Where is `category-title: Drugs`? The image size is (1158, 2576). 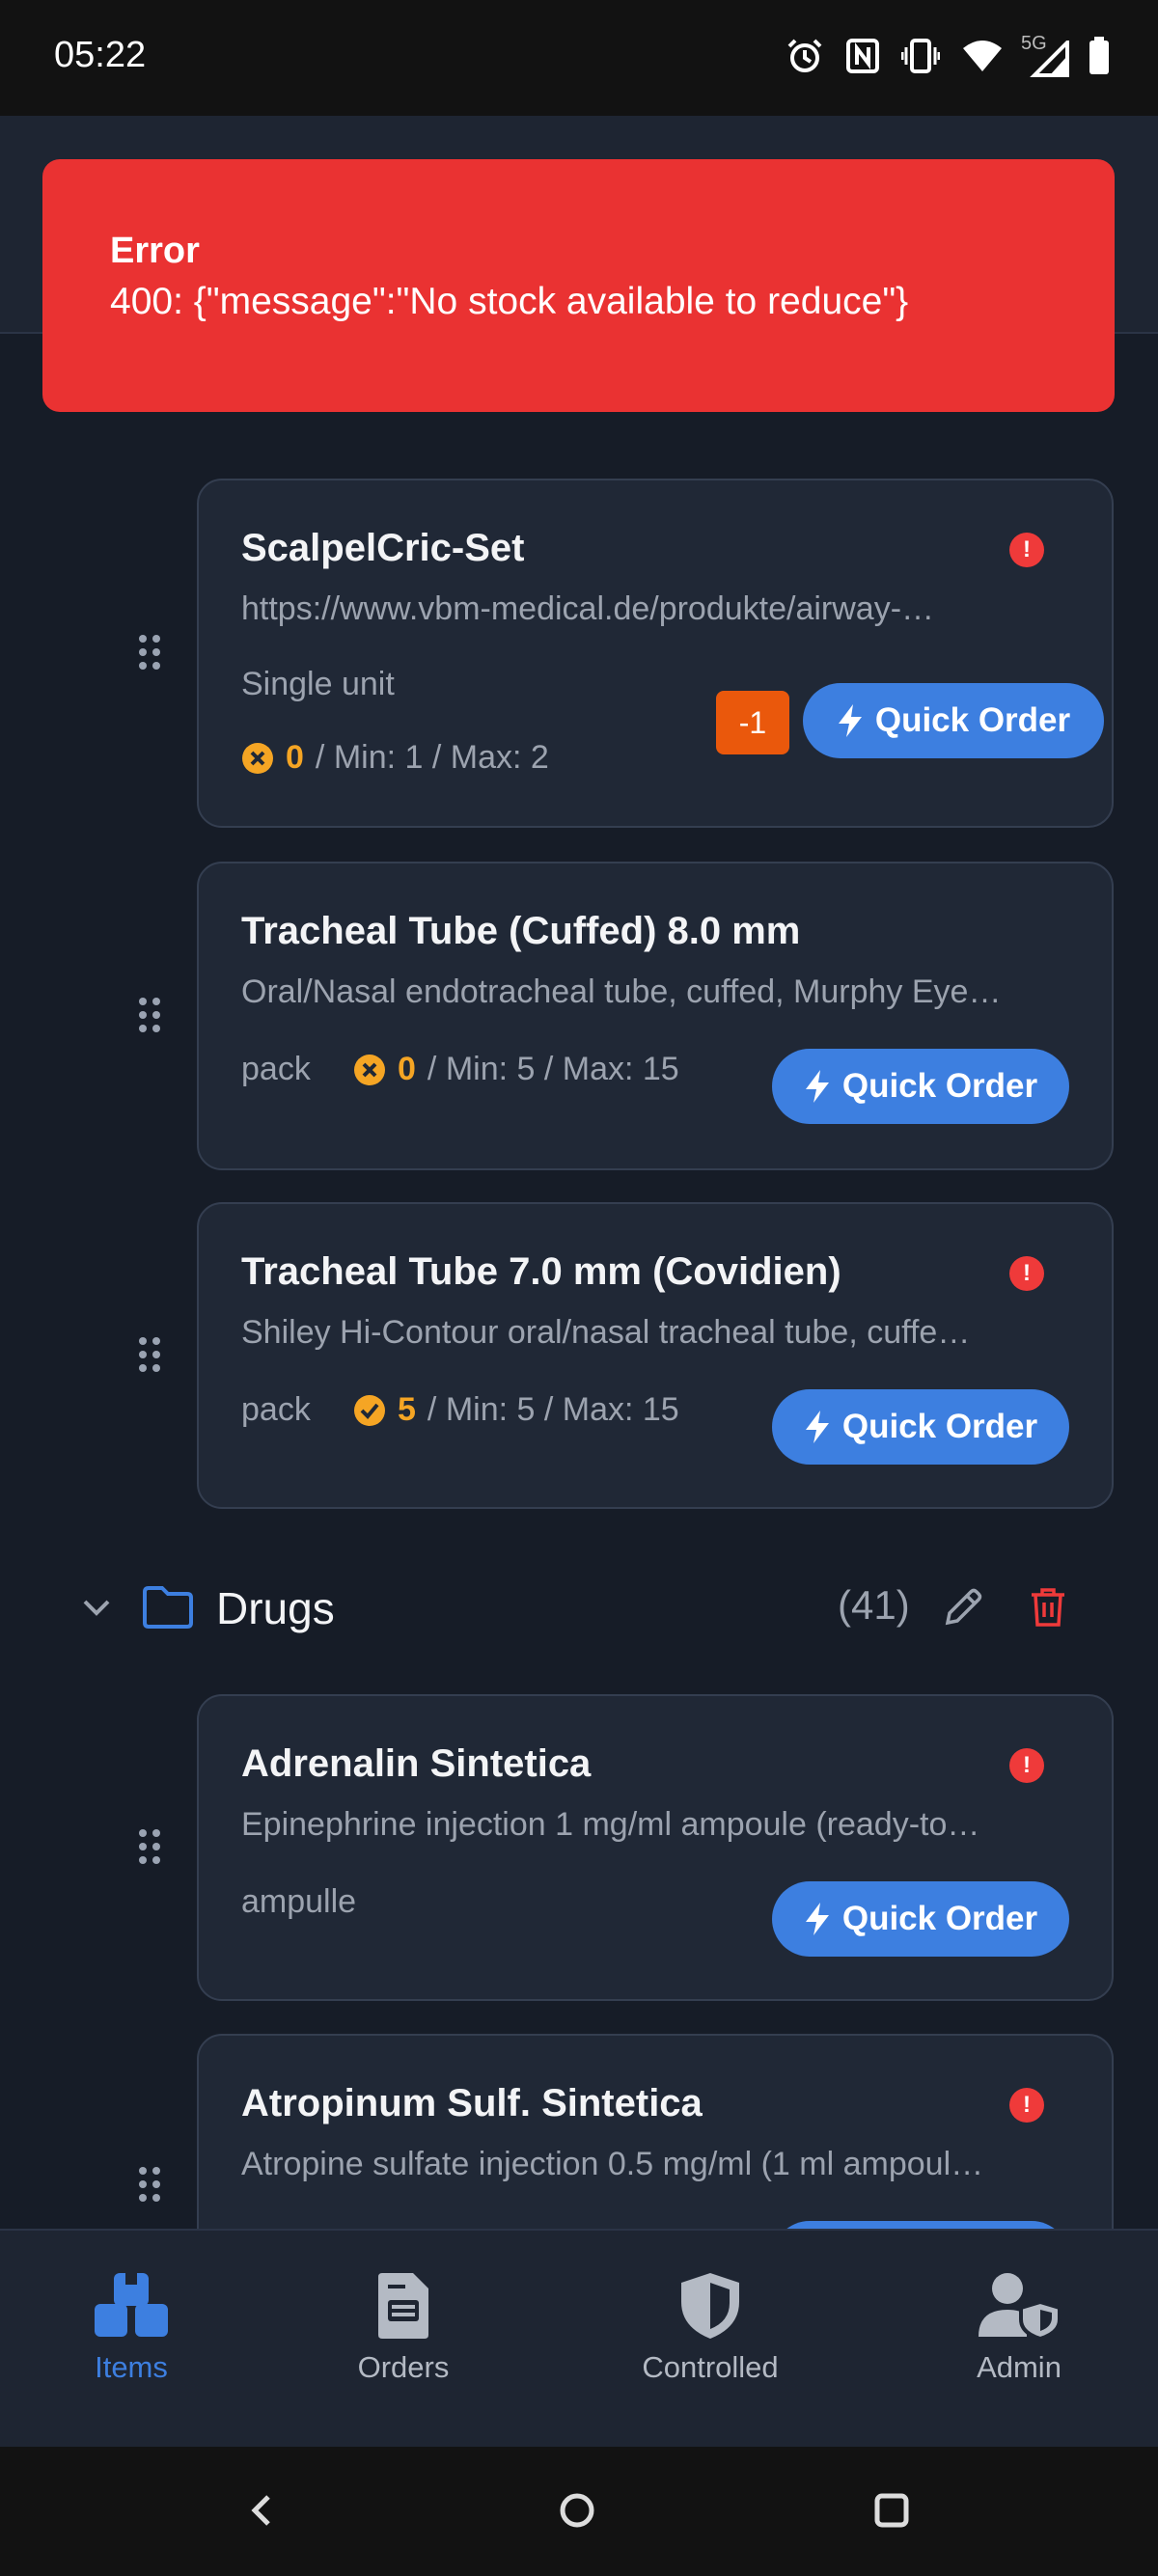
category-title: Drugs is located at coordinates (275, 1608).